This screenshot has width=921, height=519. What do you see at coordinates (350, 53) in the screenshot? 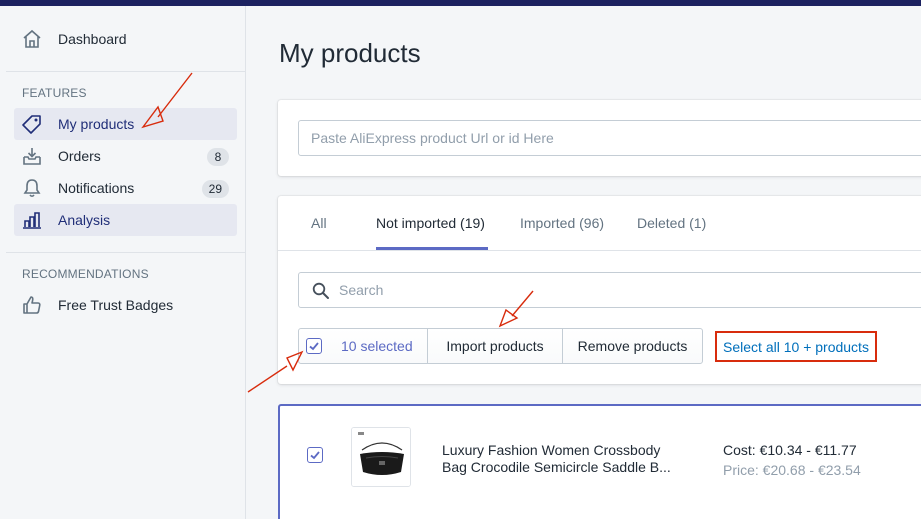
I see `page-title: My products` at bounding box center [350, 53].